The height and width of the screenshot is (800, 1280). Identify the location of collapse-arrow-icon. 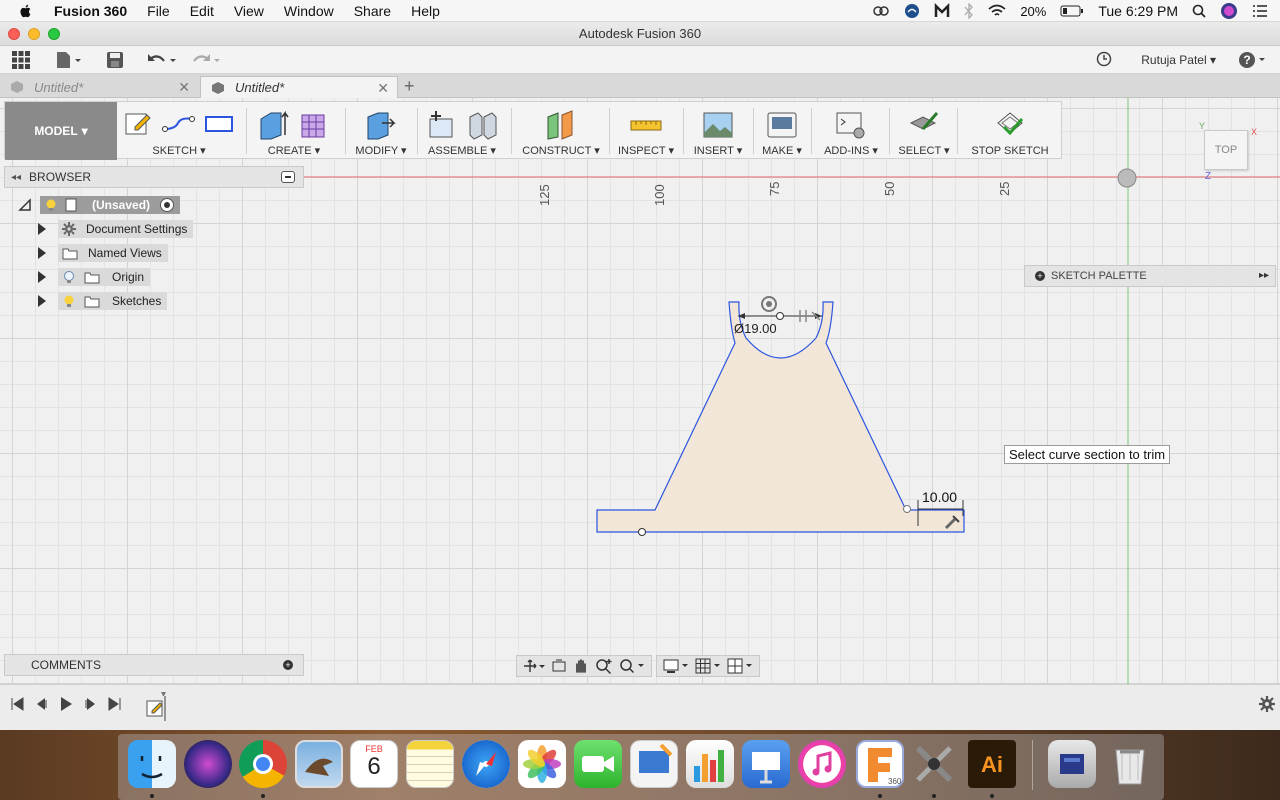
(25, 205).